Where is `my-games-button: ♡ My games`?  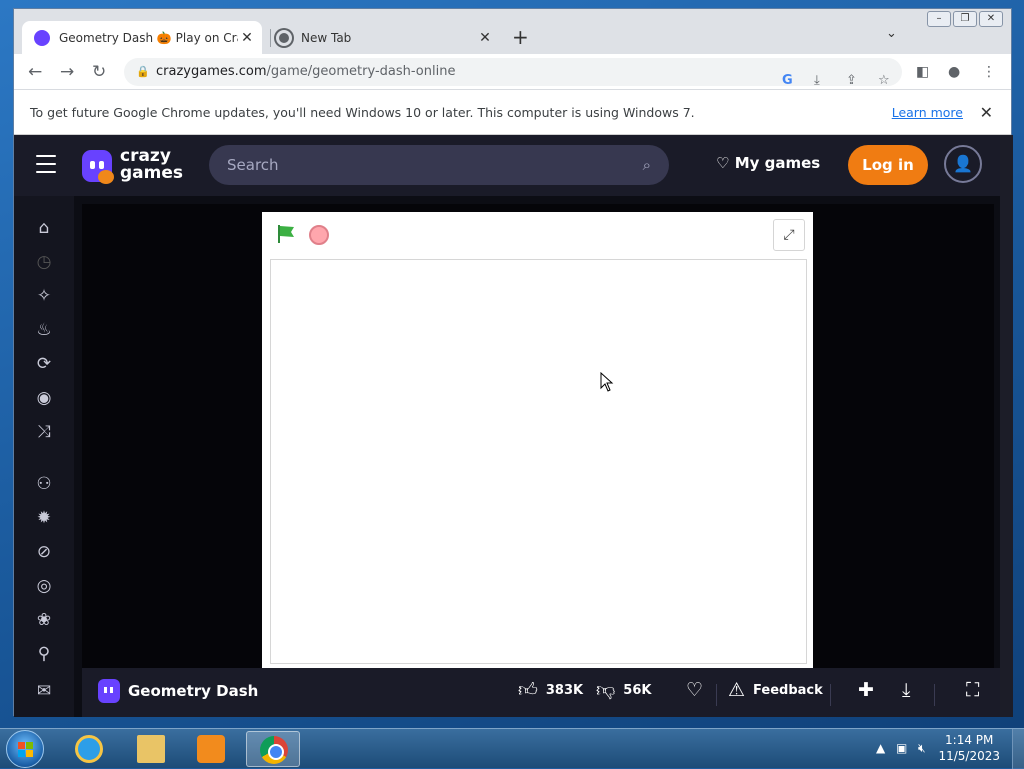
my-games-button: ♡ My games is located at coordinates (768, 163).